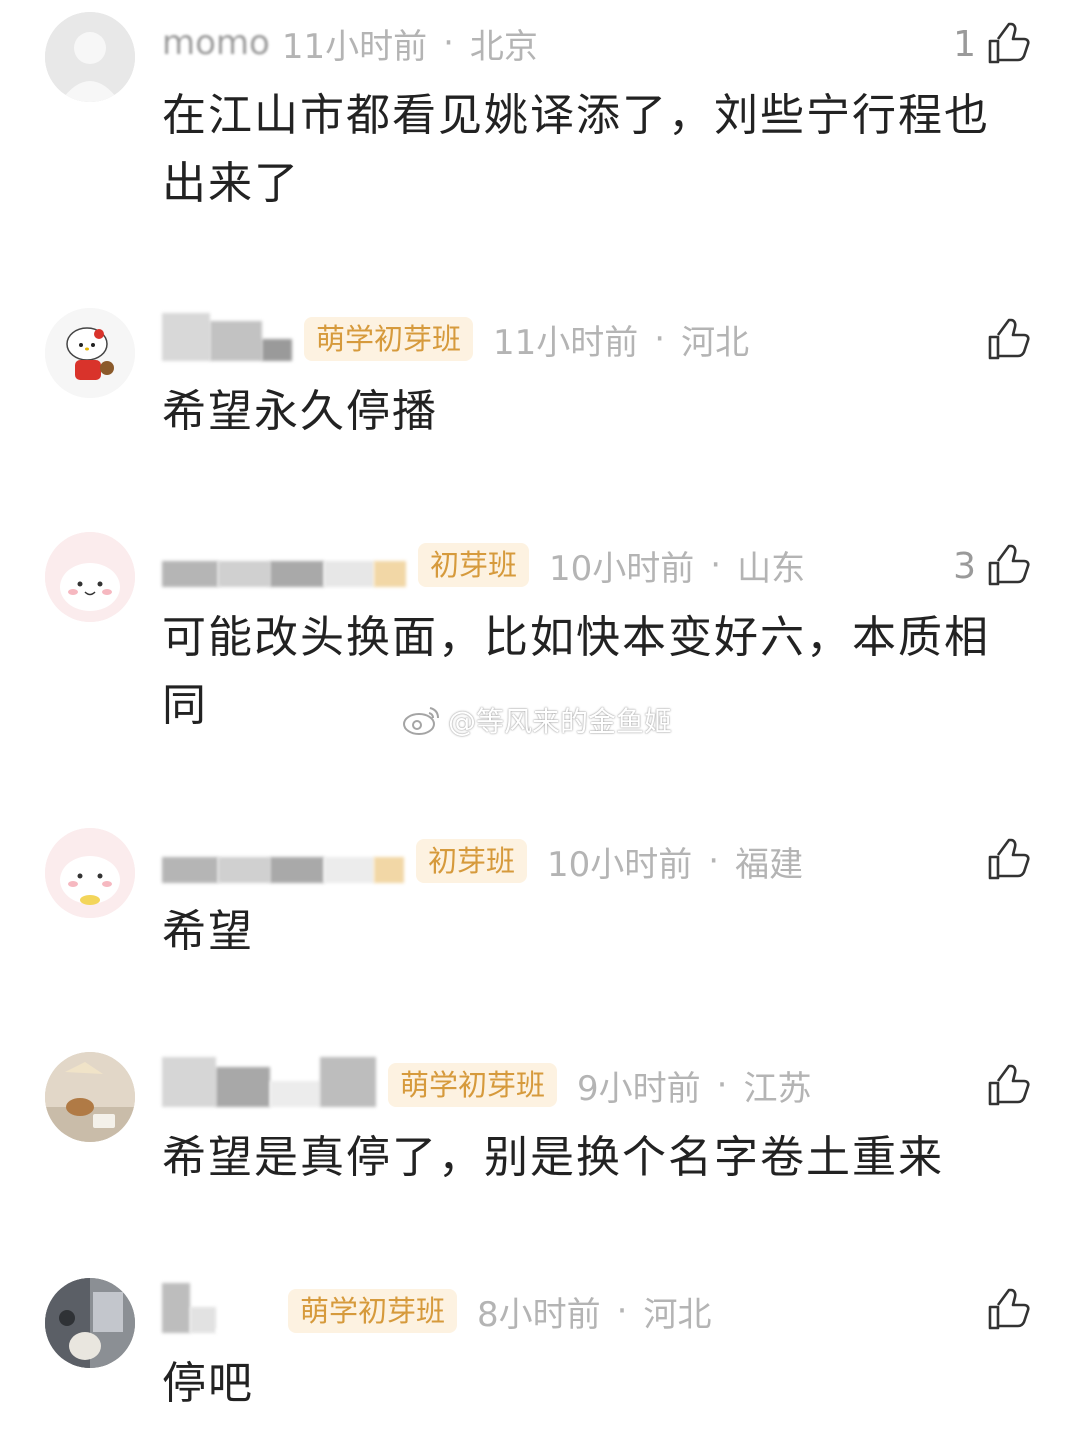 The image size is (1080, 1436). Describe the element at coordinates (777, 1088) in the screenshot. I see `comment-location: 江苏` at that location.